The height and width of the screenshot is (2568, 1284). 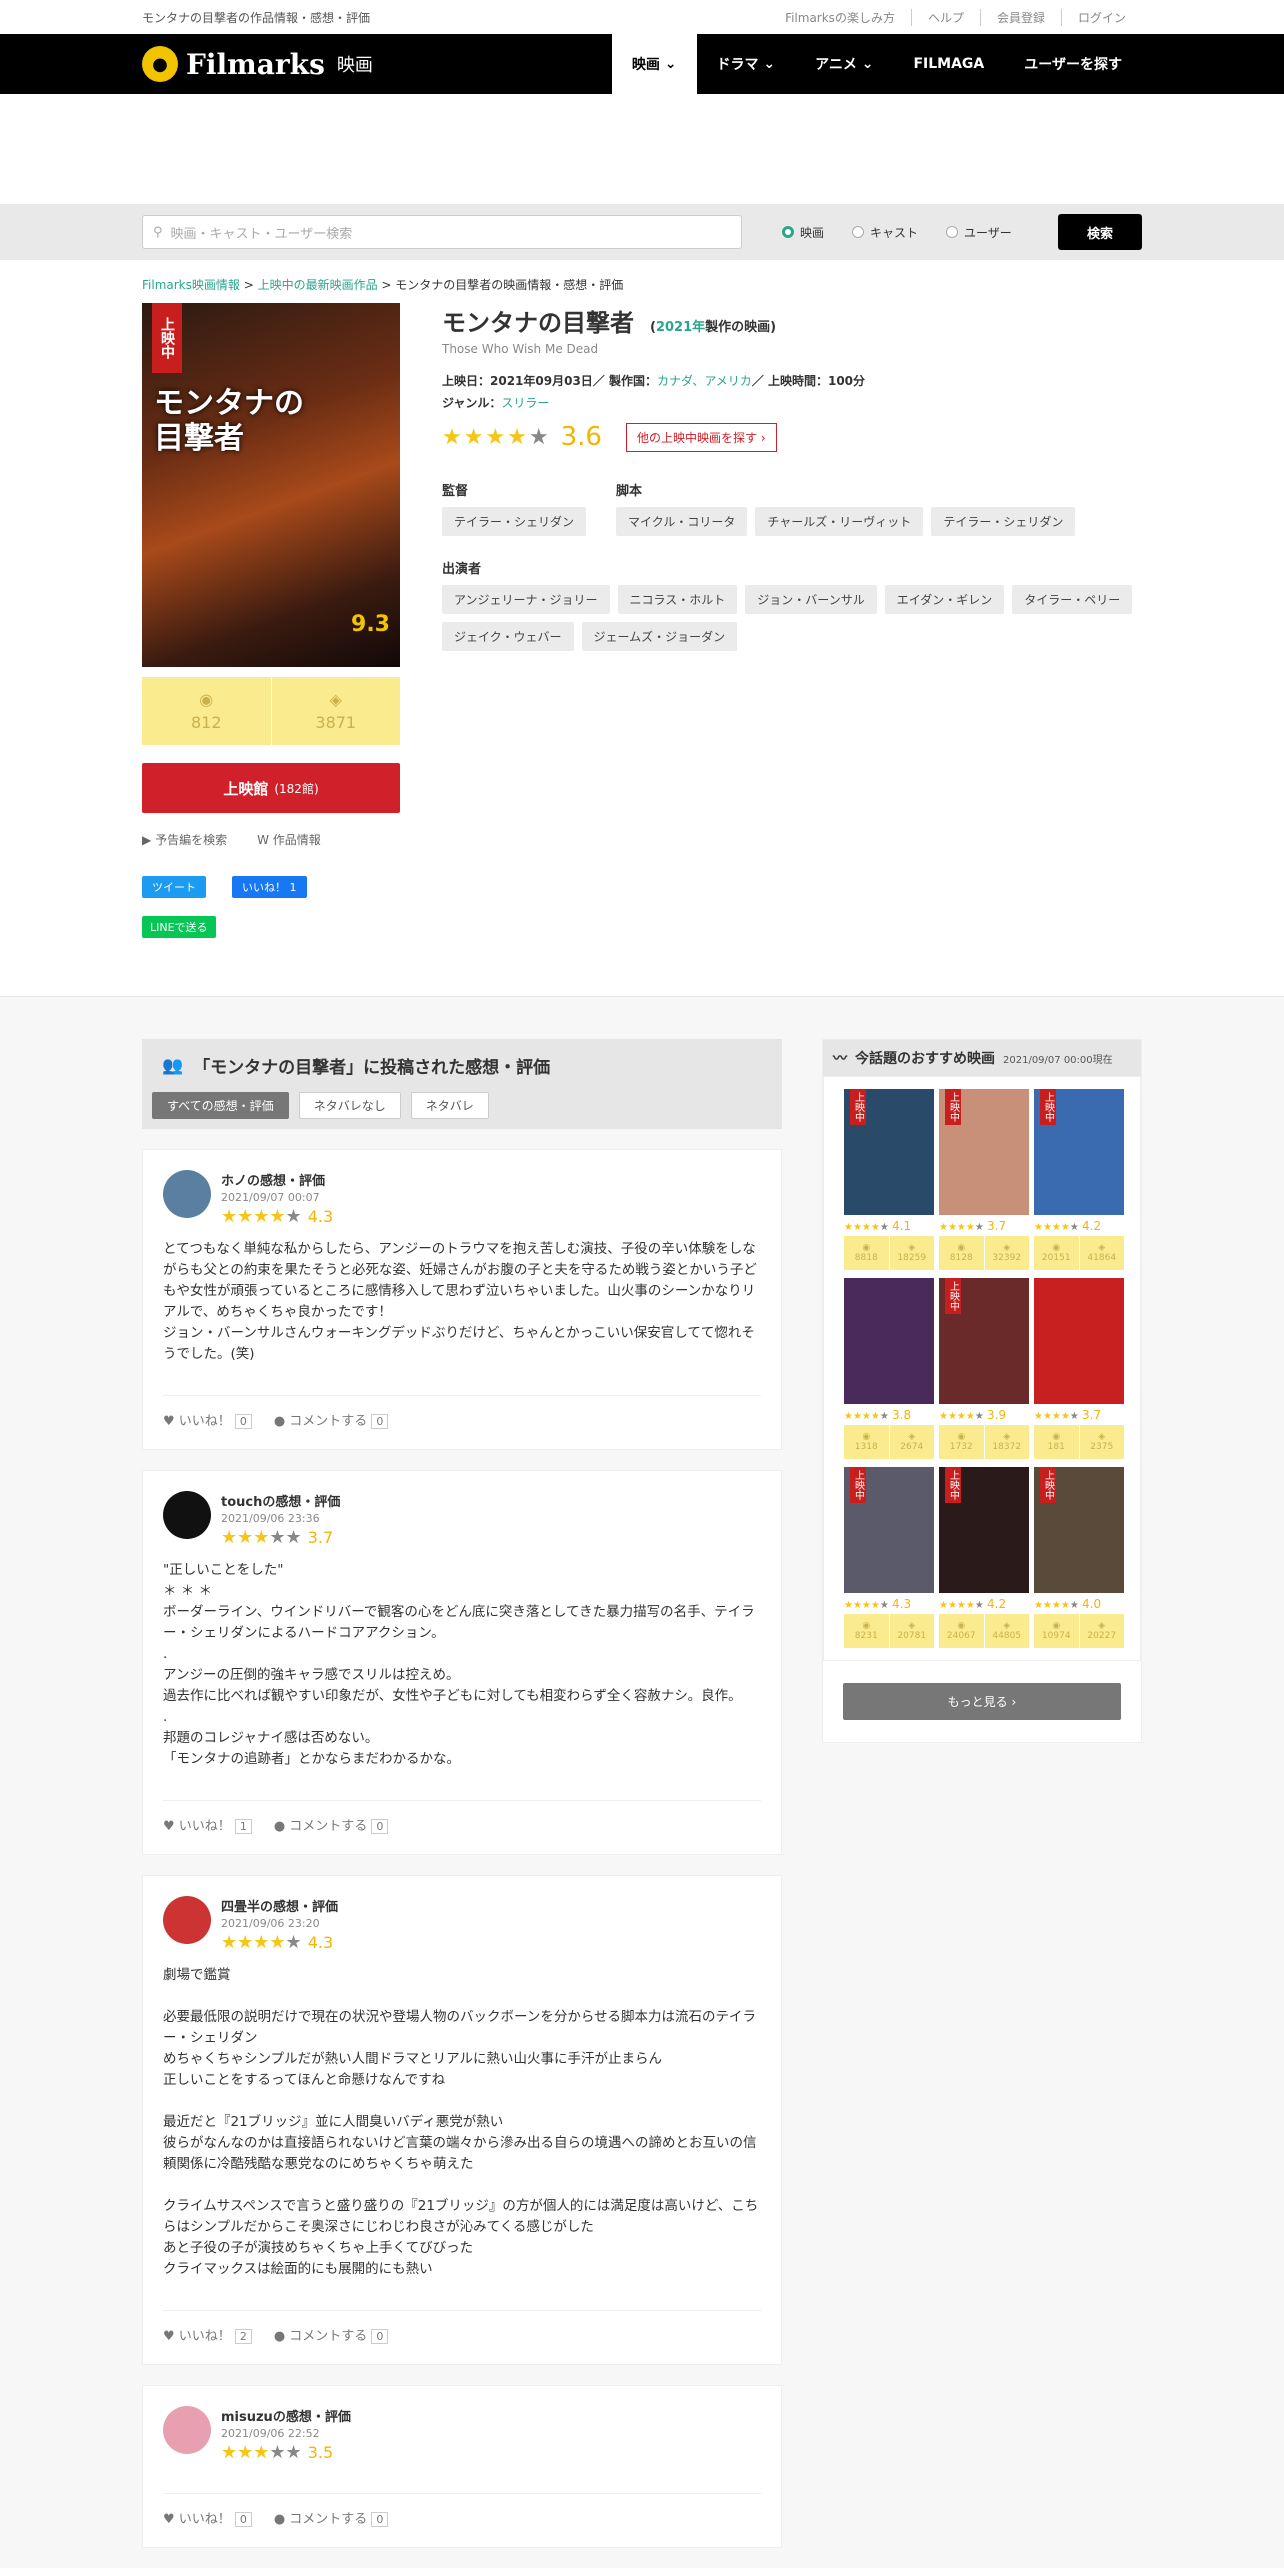 I want to click on clip-count: ◈ 18372, so click(x=1007, y=1442).